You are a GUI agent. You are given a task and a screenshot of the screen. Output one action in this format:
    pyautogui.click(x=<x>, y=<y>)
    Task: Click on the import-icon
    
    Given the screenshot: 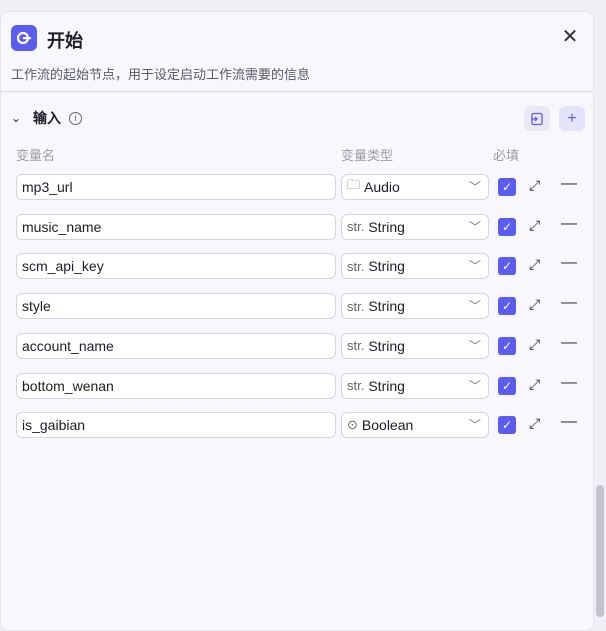 What is the action you would take?
    pyautogui.click(x=537, y=118)
    